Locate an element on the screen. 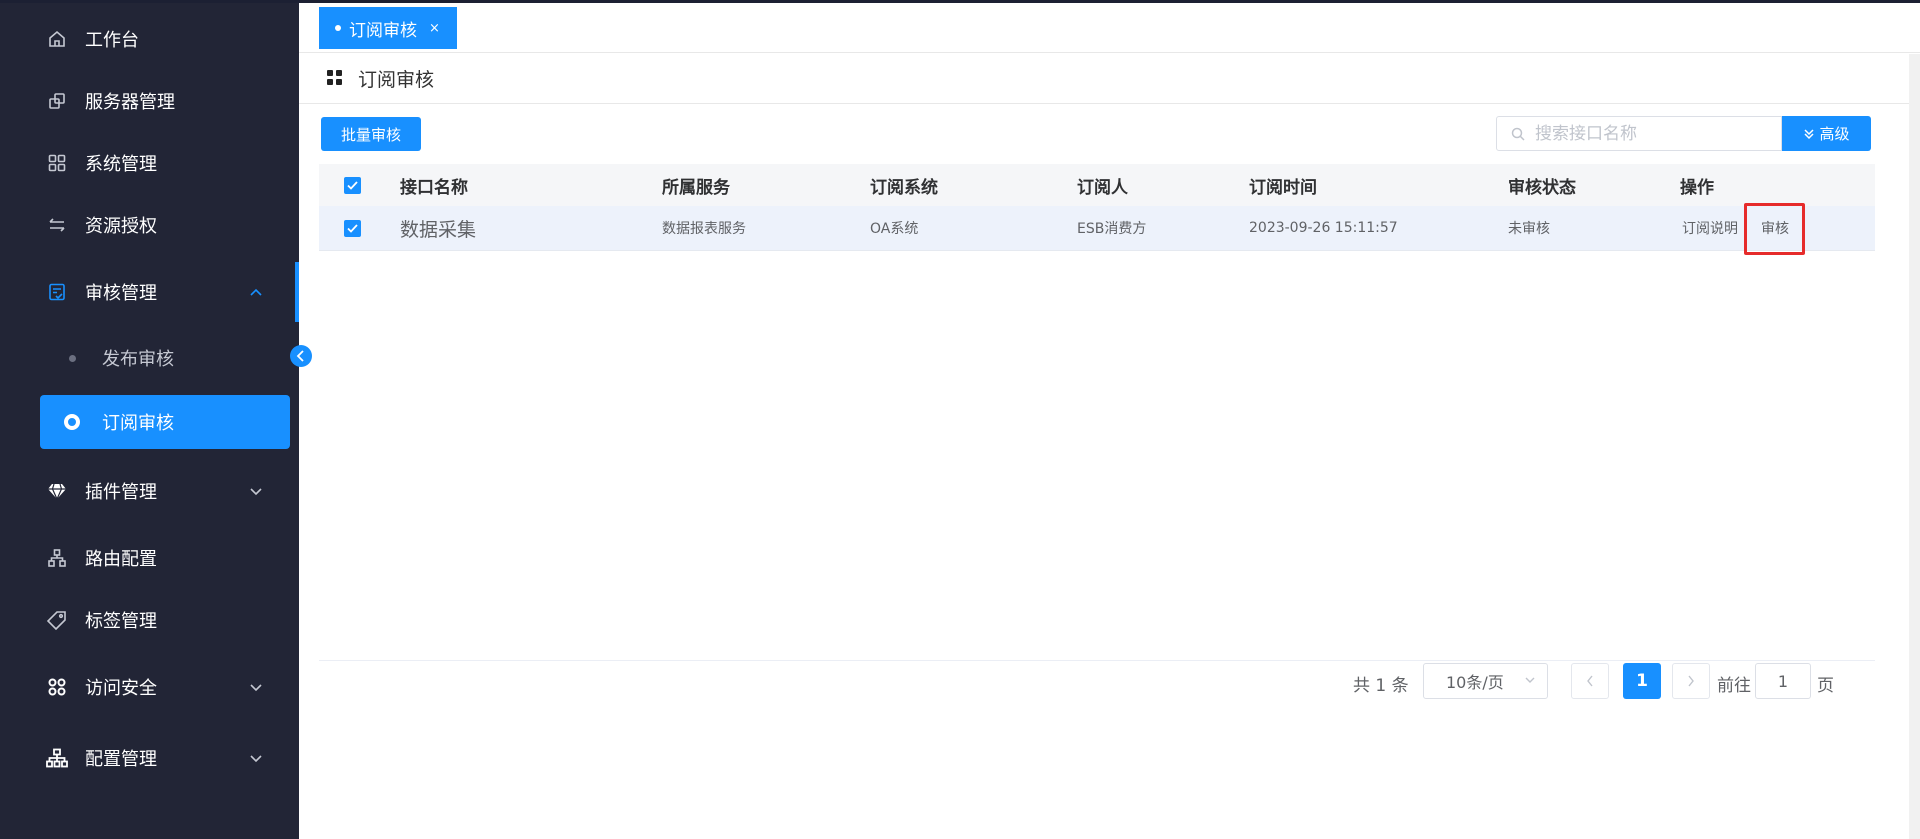 This screenshot has width=1920, height=839. pagination: 共 1 条 10条/页 1 前往 页 is located at coordinates (960, 681).